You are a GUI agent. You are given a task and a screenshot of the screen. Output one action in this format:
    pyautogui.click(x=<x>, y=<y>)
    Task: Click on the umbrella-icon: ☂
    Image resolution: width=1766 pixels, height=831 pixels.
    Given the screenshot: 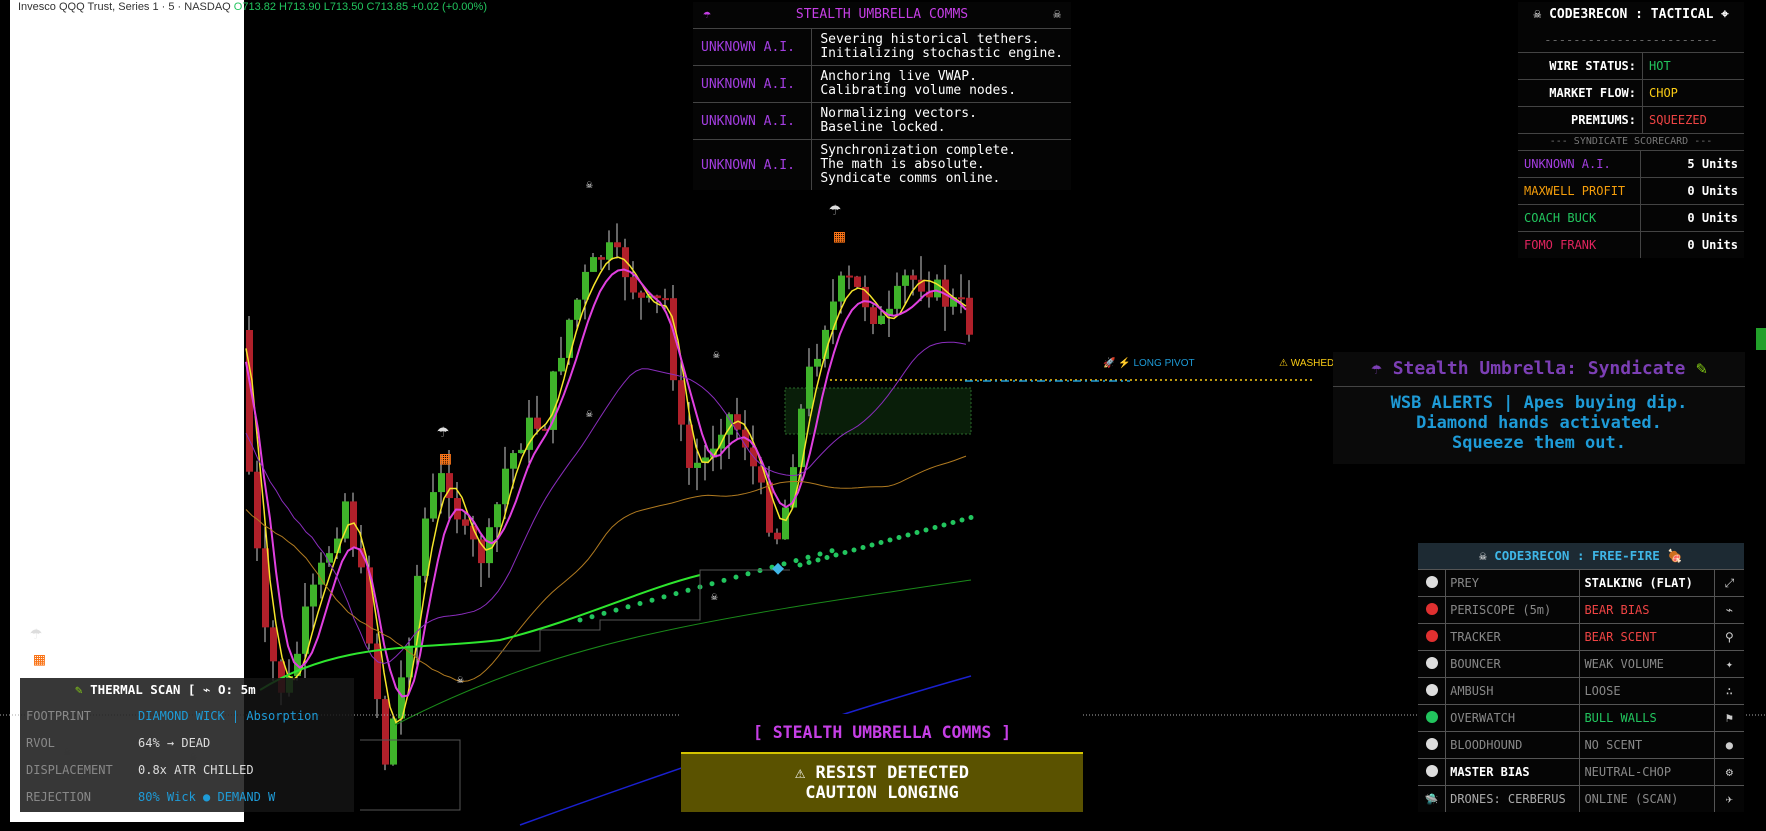 What is the action you would take?
    pyautogui.click(x=707, y=14)
    